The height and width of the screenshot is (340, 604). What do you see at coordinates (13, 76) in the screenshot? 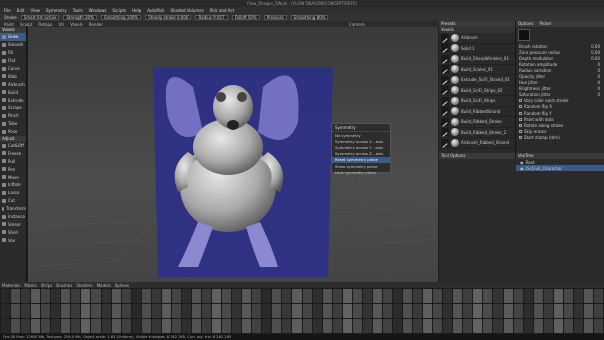
I see `tool-blob: Blob` at bounding box center [13, 76].